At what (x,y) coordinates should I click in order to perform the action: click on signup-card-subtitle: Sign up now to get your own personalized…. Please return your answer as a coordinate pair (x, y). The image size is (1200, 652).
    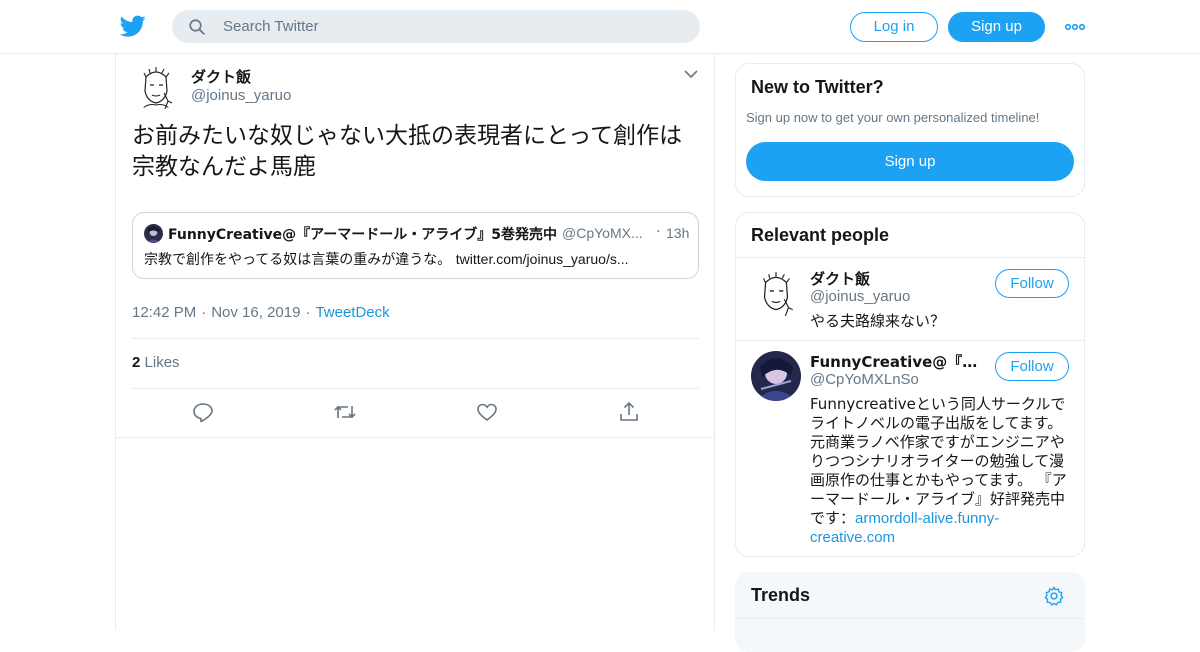
    Looking at the image, I should click on (893, 117).